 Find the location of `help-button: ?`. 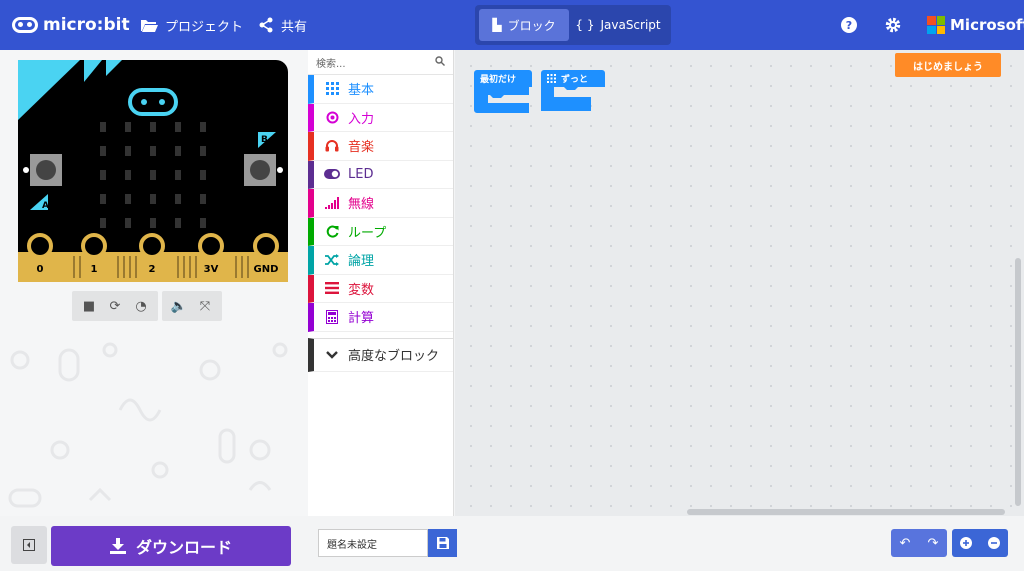

help-button: ? is located at coordinates (852, 25).